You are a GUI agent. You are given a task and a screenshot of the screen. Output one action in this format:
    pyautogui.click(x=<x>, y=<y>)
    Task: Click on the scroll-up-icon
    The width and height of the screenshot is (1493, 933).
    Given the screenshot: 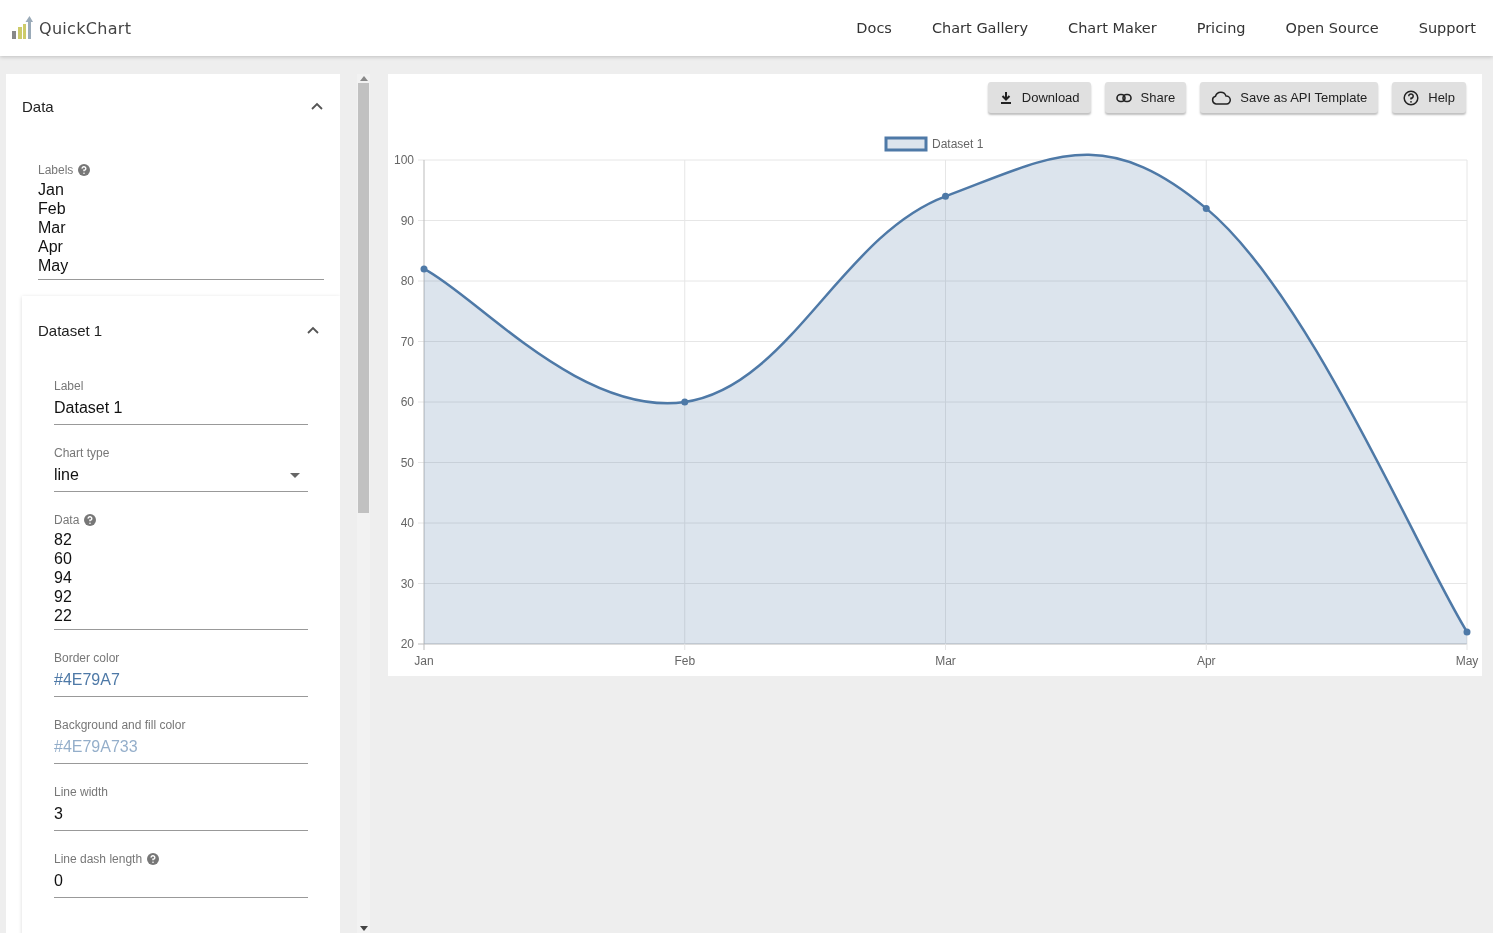 What is the action you would take?
    pyautogui.click(x=363, y=78)
    